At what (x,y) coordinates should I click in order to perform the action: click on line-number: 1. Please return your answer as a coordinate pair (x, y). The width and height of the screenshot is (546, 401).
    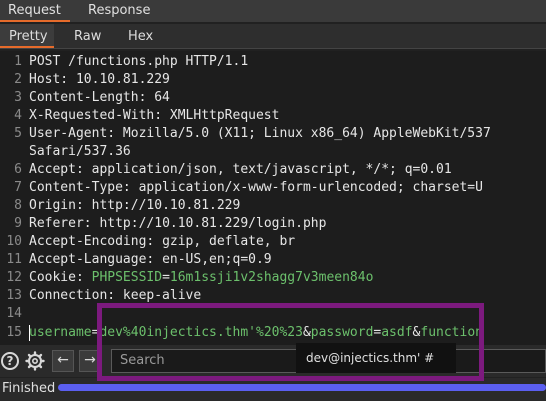
    Looking at the image, I should click on (18, 61).